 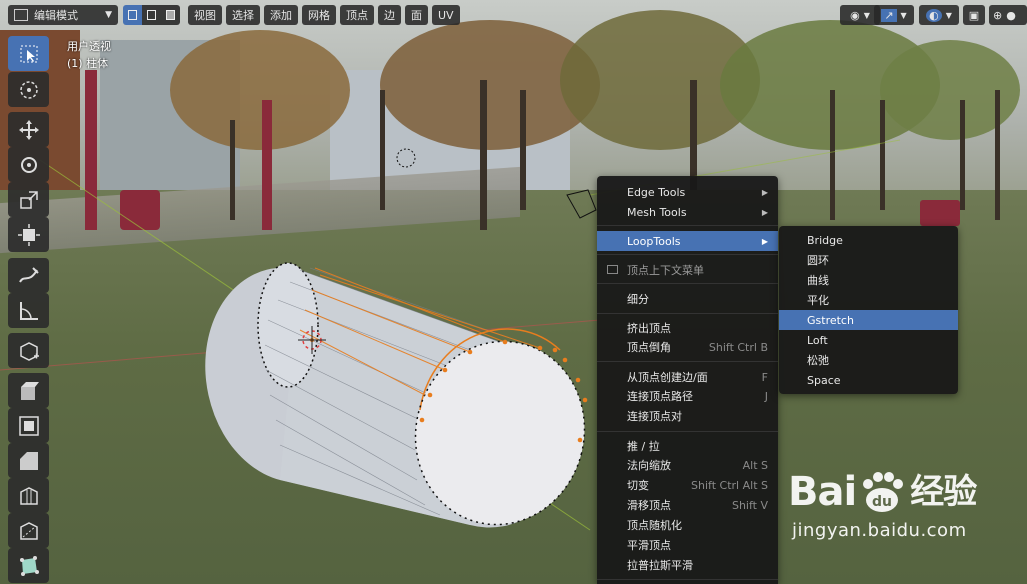 I want to click on gizmo-button: ↗ ▼, so click(x=894, y=15).